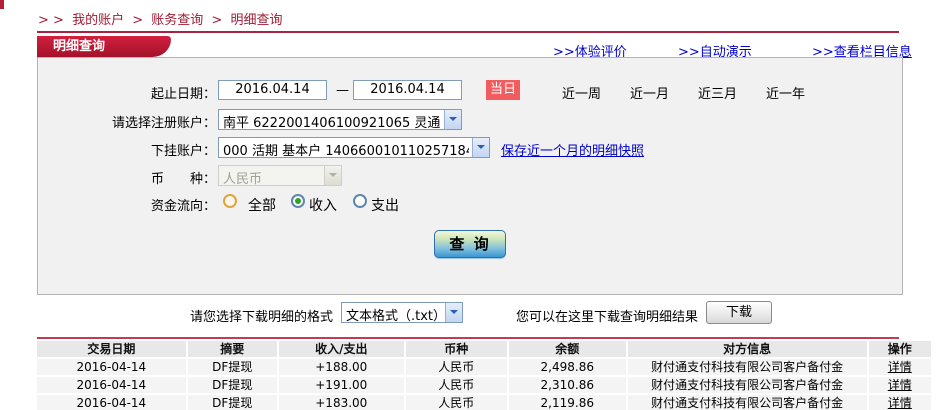  Describe the element at coordinates (468, 32) in the screenshot. I see `breadcrumb-divider` at that location.